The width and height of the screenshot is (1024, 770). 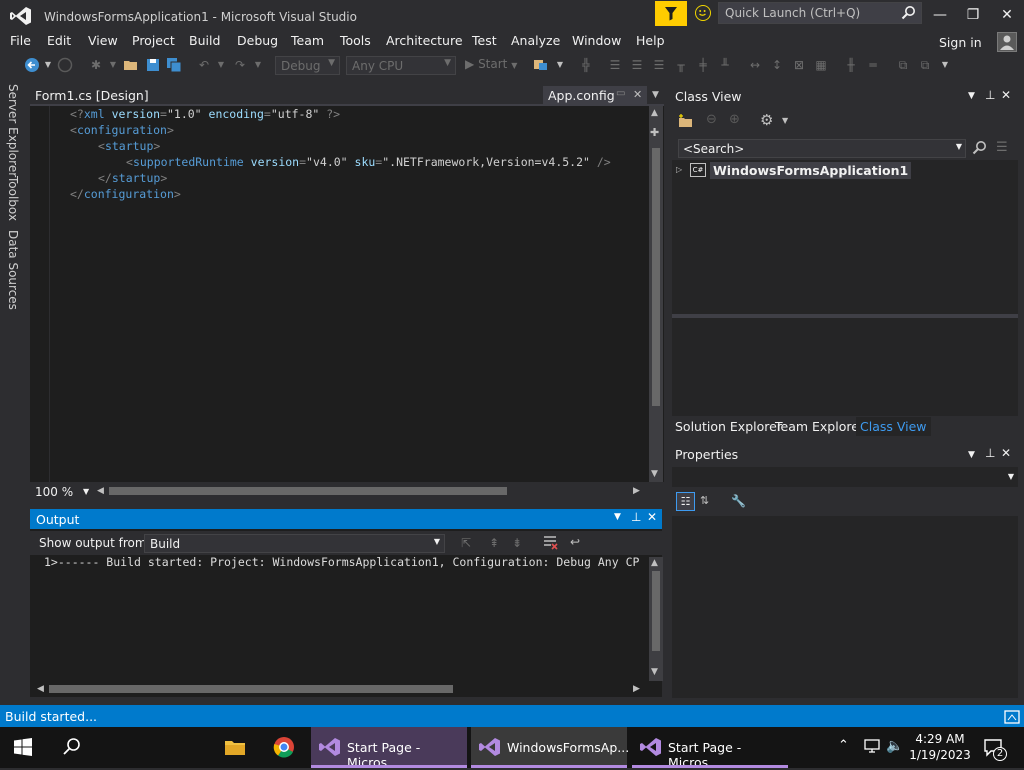 I want to click on align-tops-icon: ╥, so click(x=681, y=65).